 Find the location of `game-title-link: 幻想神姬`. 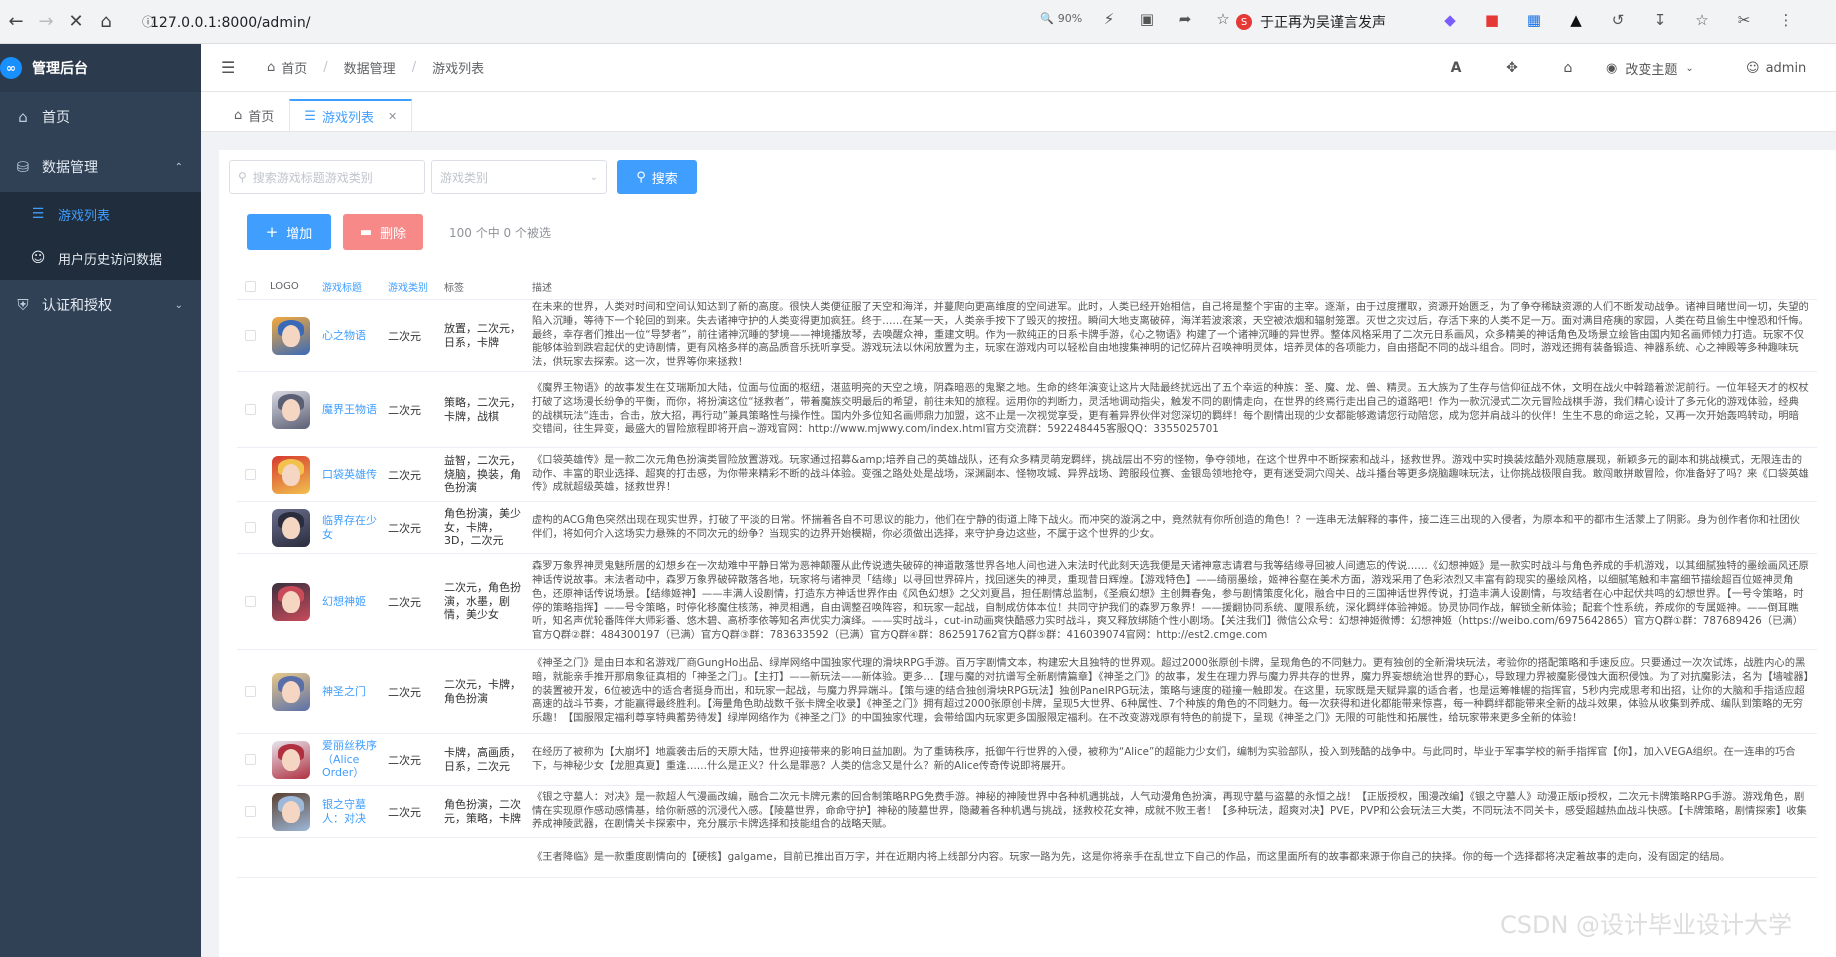

game-title-link: 幻想神姬 is located at coordinates (351, 601).